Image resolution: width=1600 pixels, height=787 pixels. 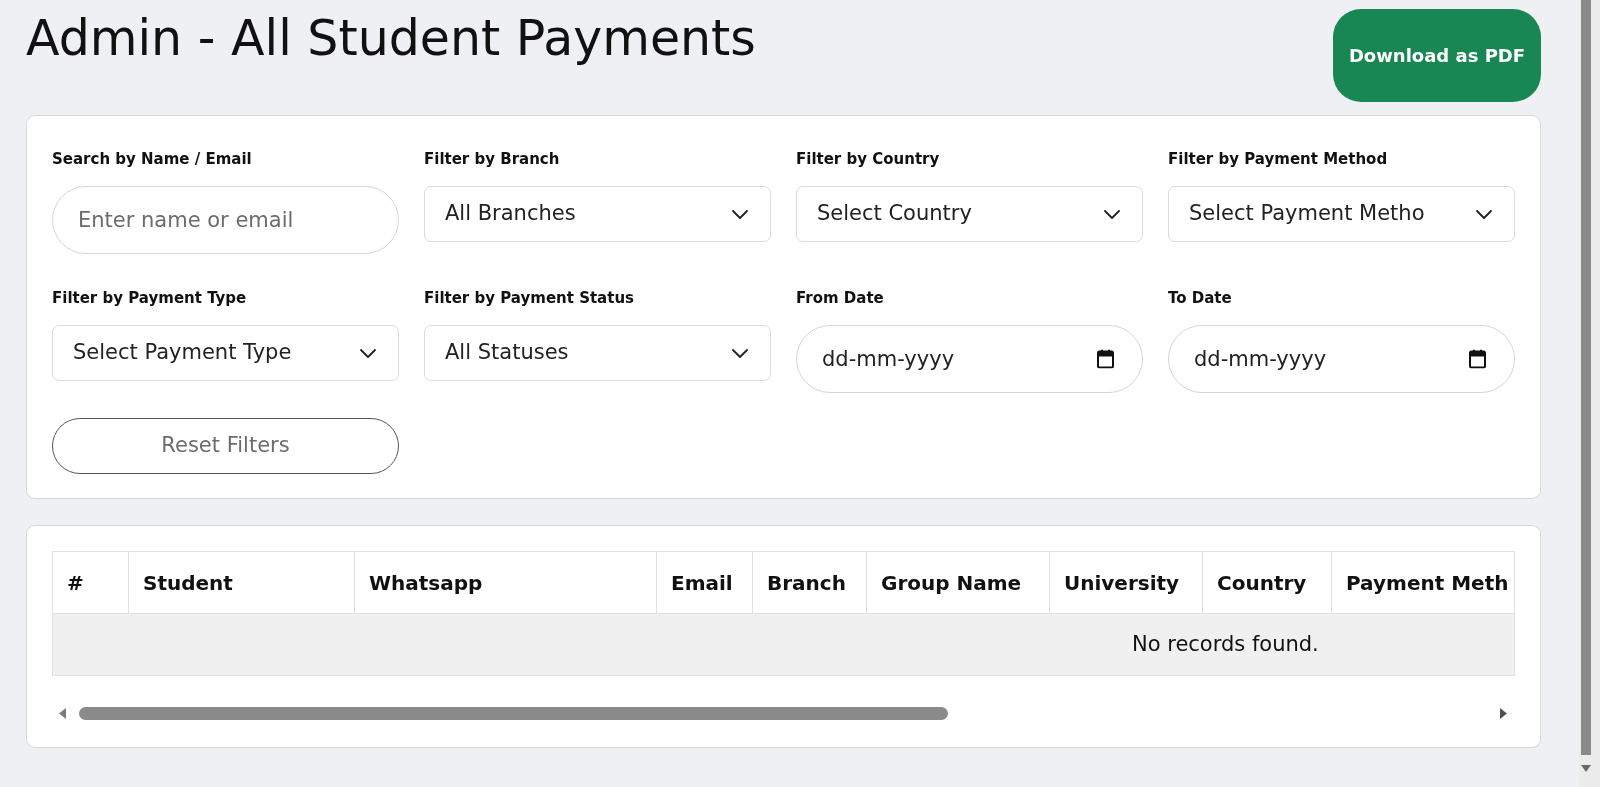 I want to click on column-header: Country, so click(x=1267, y=582).